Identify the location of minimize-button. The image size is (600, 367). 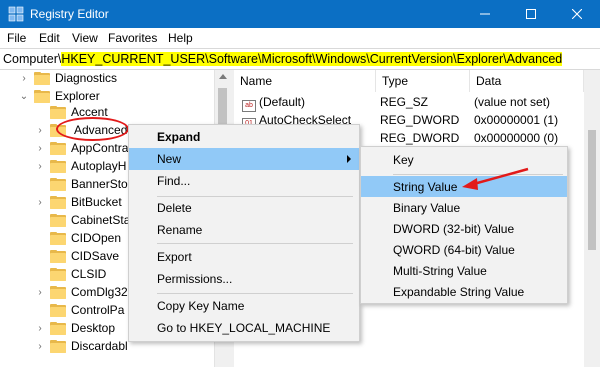
(485, 14).